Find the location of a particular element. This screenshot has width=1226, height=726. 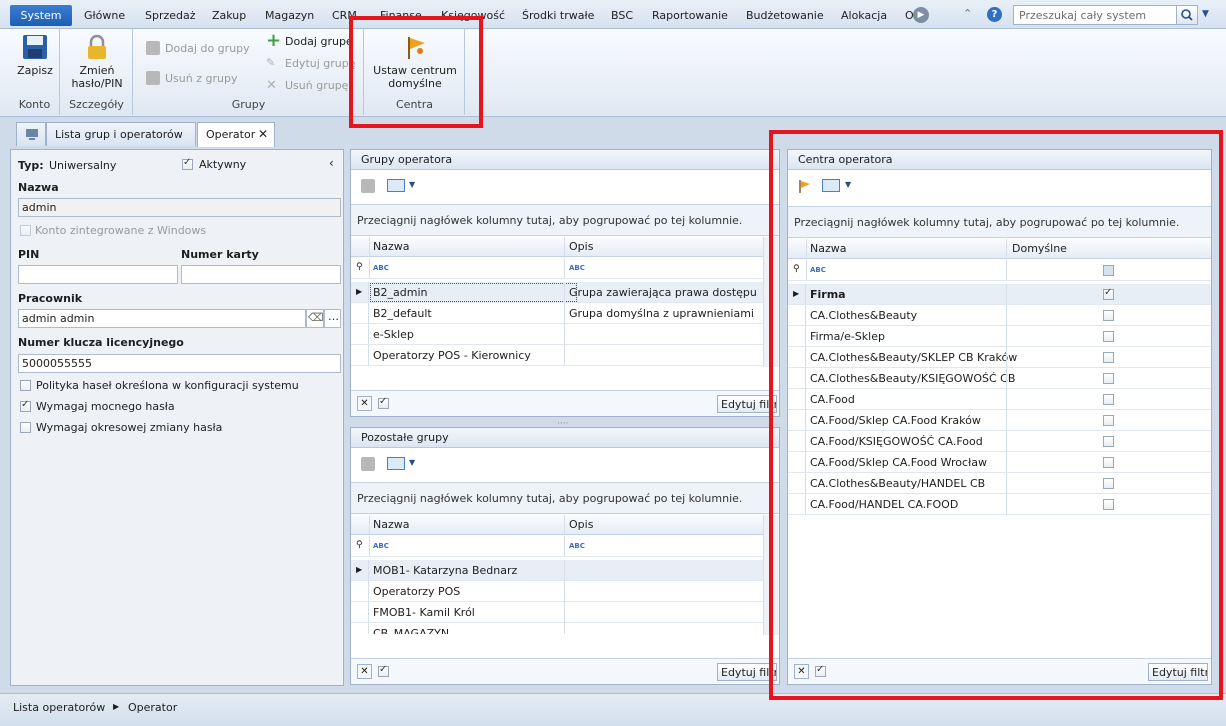

highlight-box-ribbon is located at coordinates (416, 72).